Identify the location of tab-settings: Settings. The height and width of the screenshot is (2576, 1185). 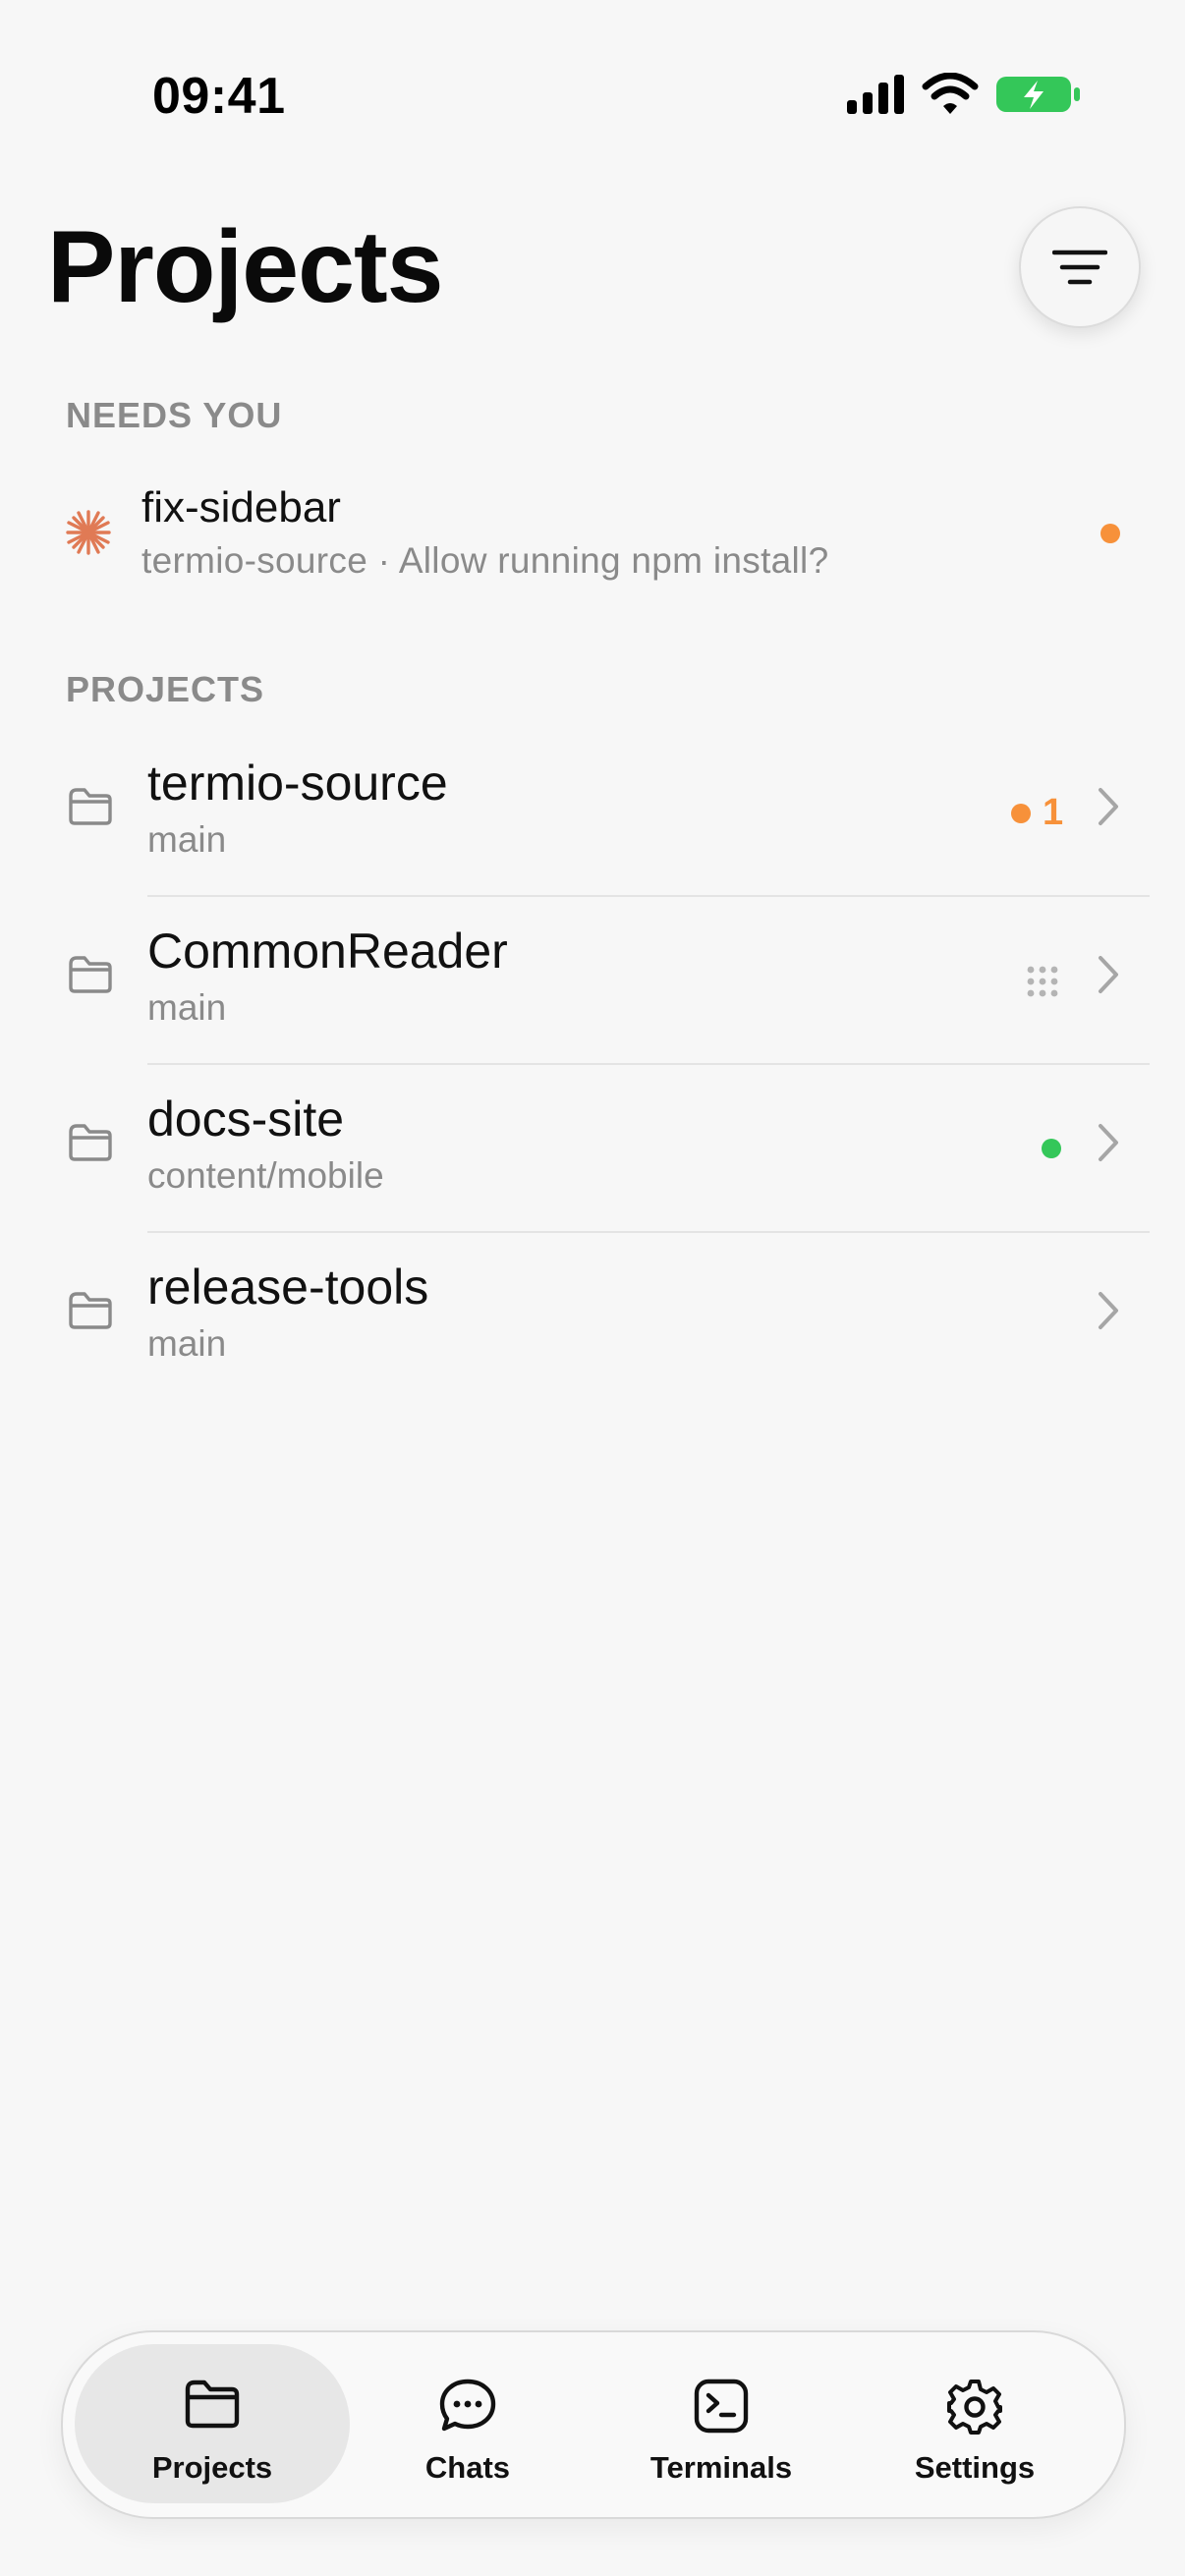
(975, 2423).